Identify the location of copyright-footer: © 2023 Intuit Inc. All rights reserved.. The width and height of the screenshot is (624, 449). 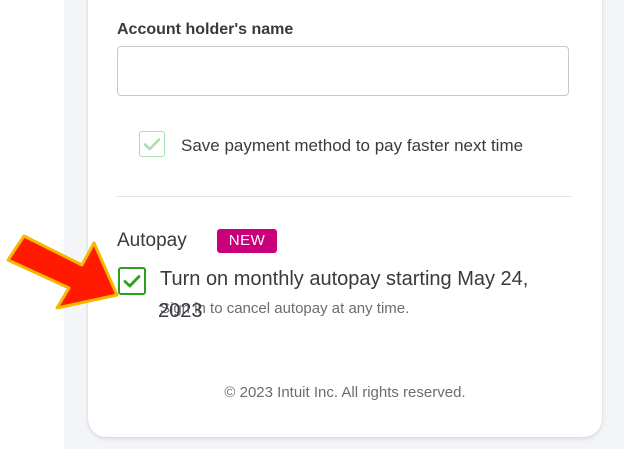
(345, 392).